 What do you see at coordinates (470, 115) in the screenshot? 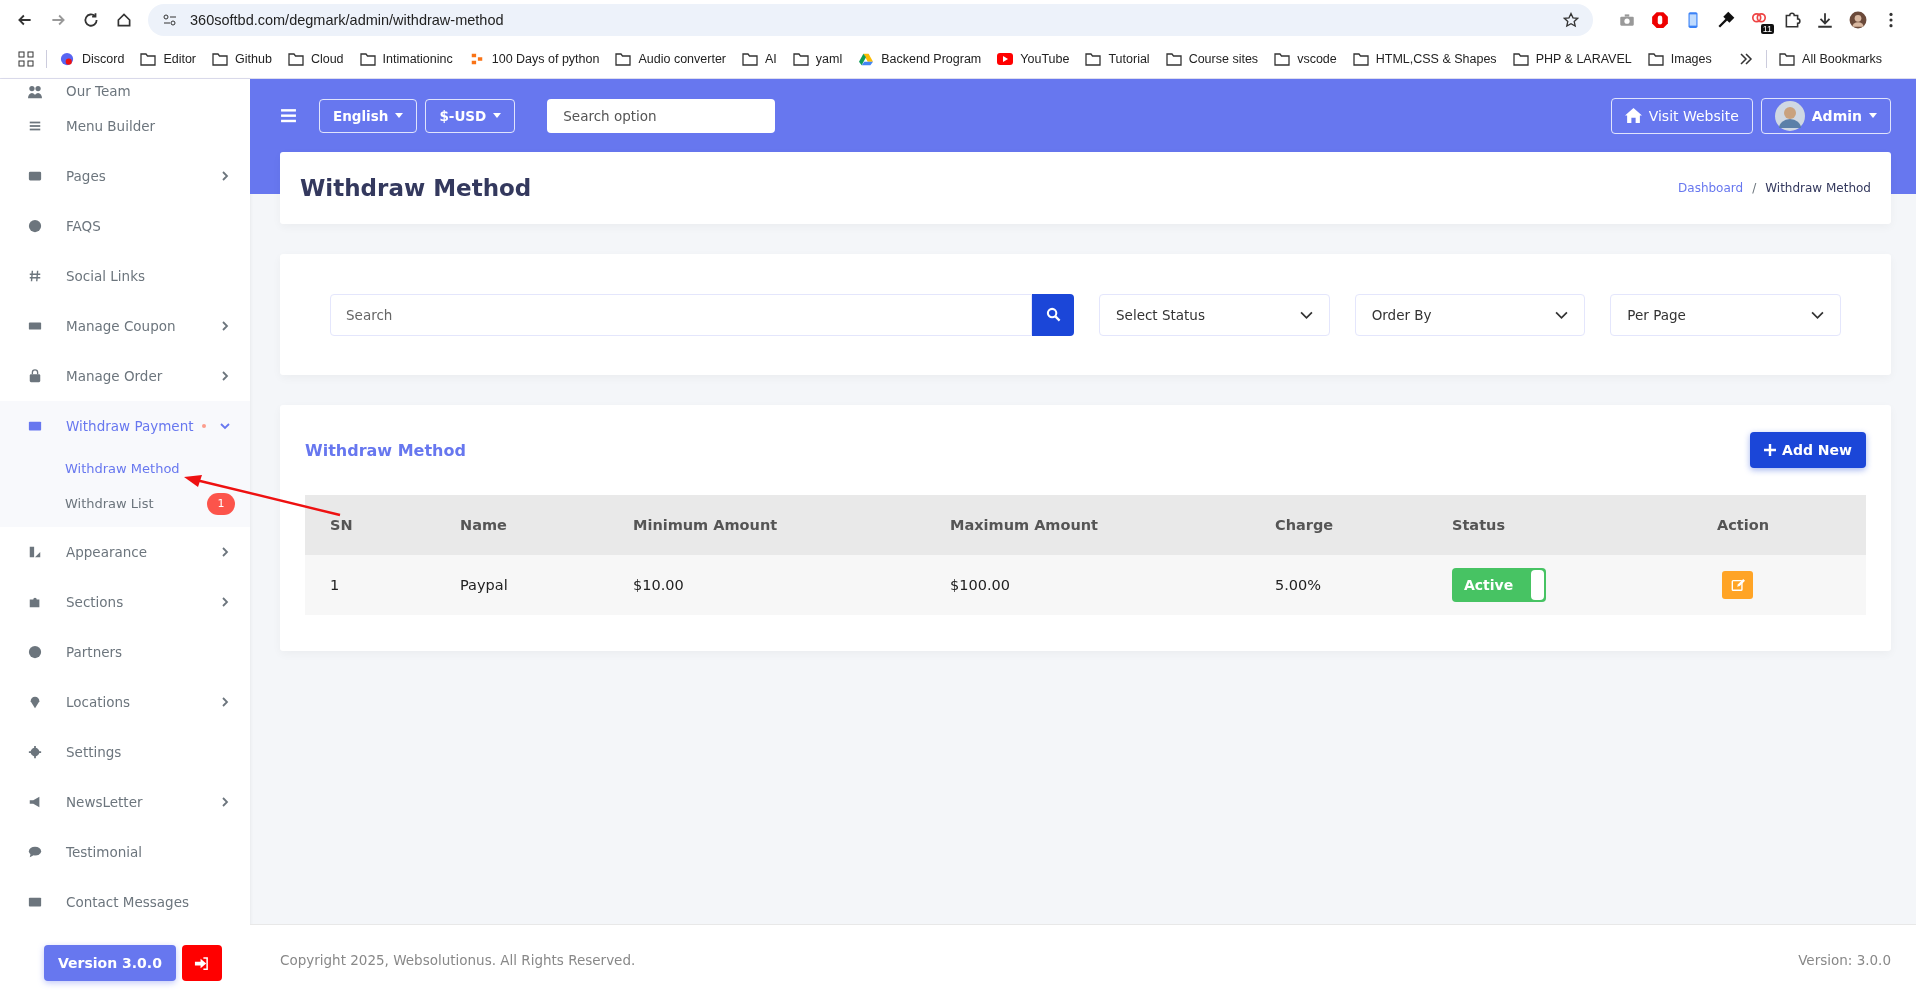
I see `currency-dropdown: $-USD` at bounding box center [470, 115].